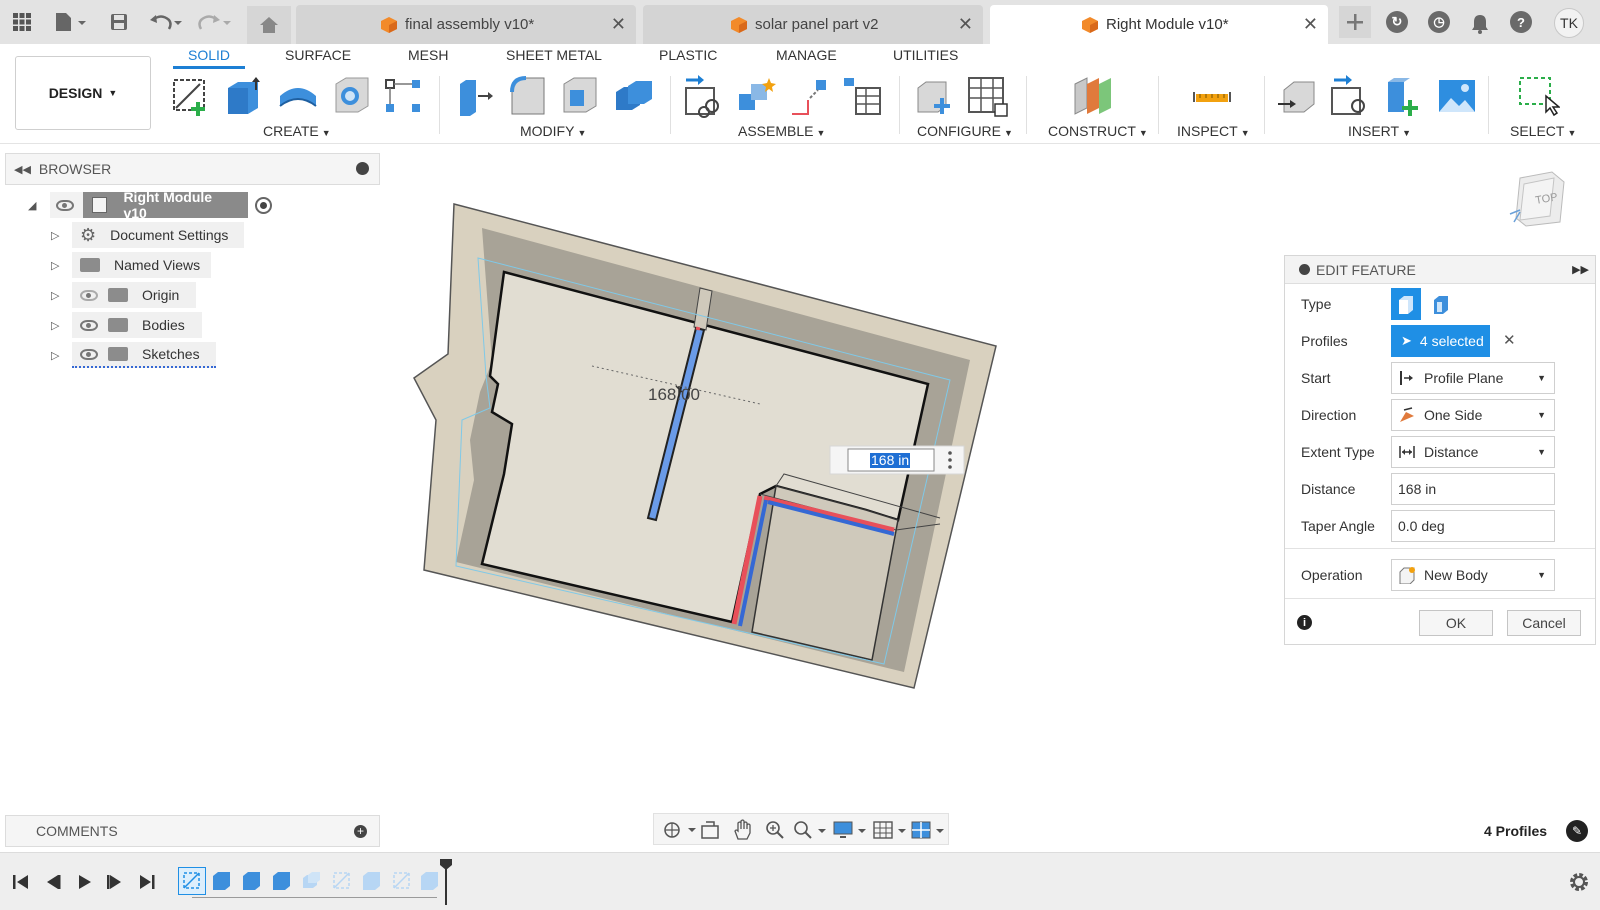 Image resolution: width=1600 pixels, height=910 pixels. What do you see at coordinates (269, 25) in the screenshot?
I see `home-icon` at bounding box center [269, 25].